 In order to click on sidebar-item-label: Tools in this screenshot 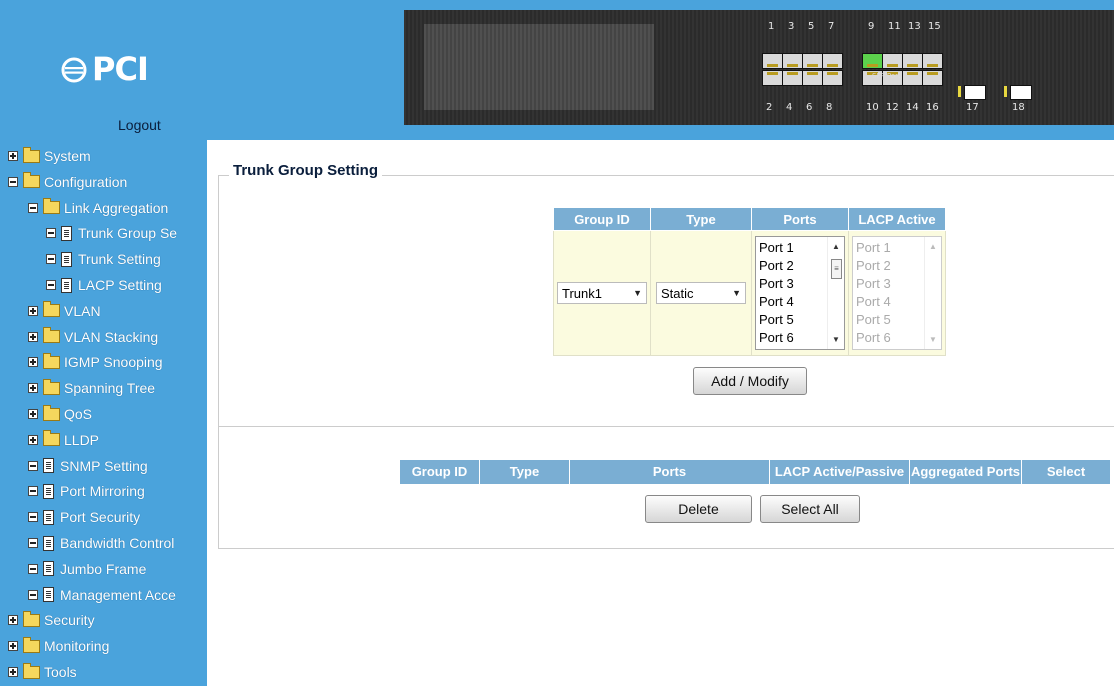, I will do `click(60, 672)`.